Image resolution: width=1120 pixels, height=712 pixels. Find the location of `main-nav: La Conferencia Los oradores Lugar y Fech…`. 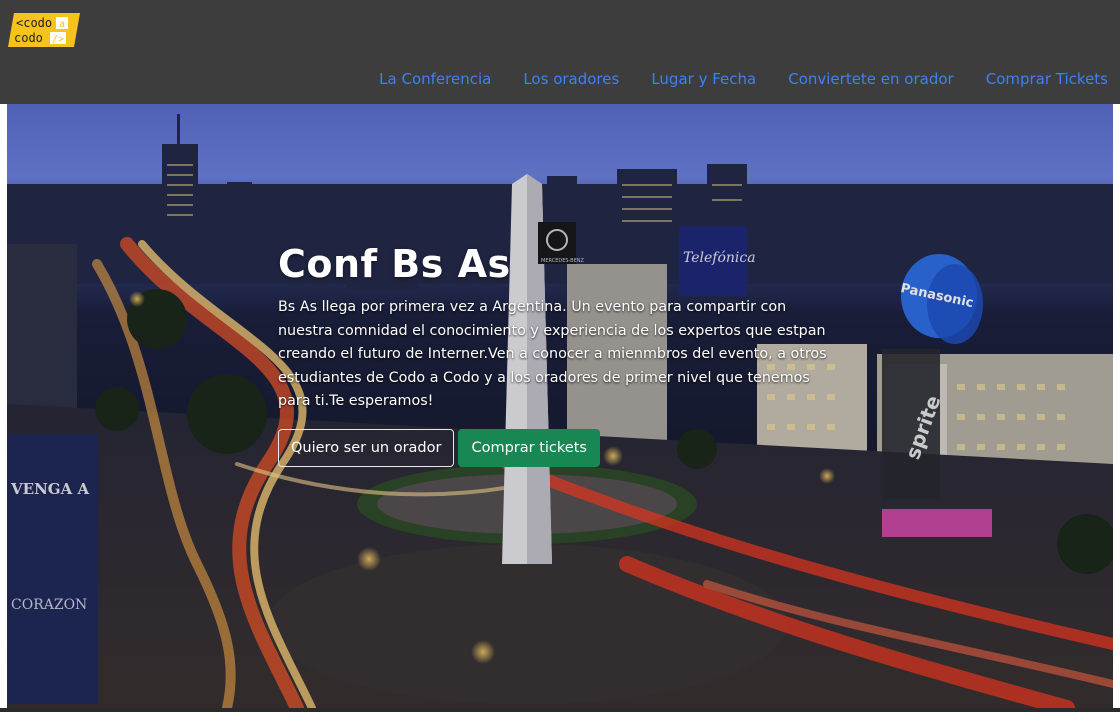

main-nav: La Conferencia Los oradores Lugar y Fech… is located at coordinates (743, 79).